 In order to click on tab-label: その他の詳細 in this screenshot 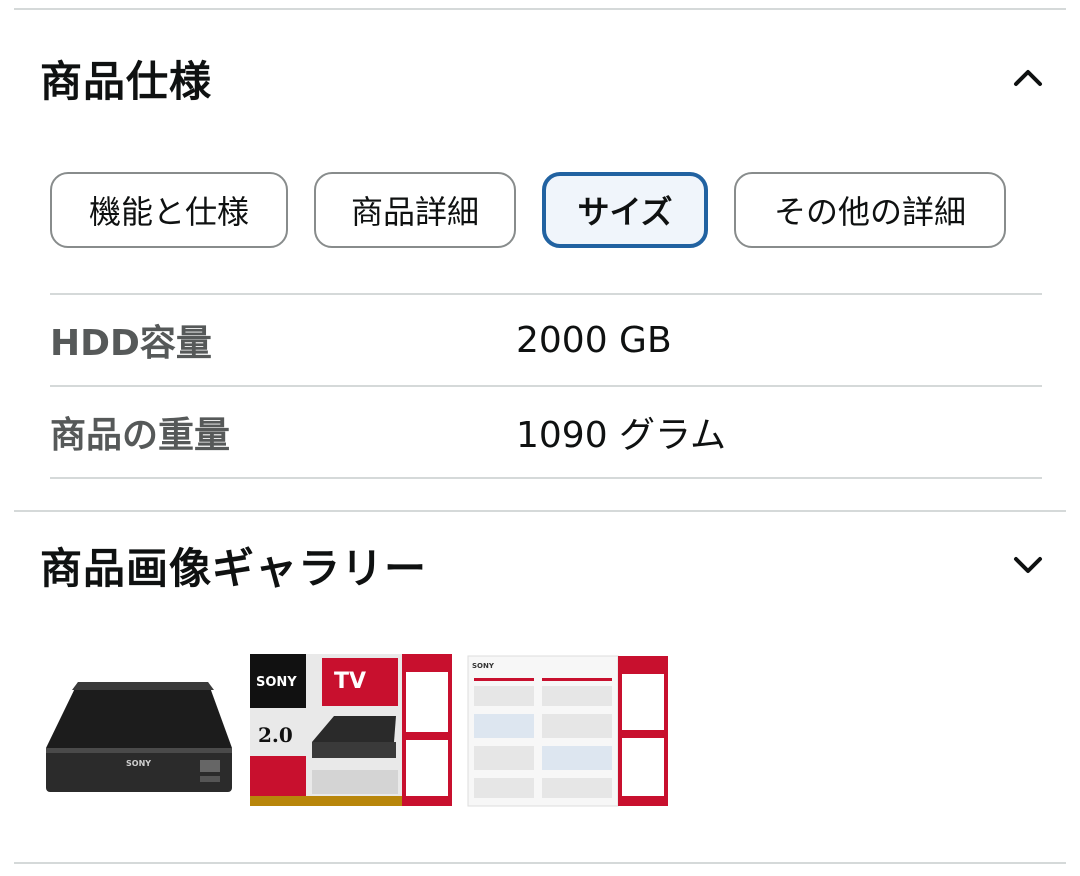, I will do `click(869, 212)`.